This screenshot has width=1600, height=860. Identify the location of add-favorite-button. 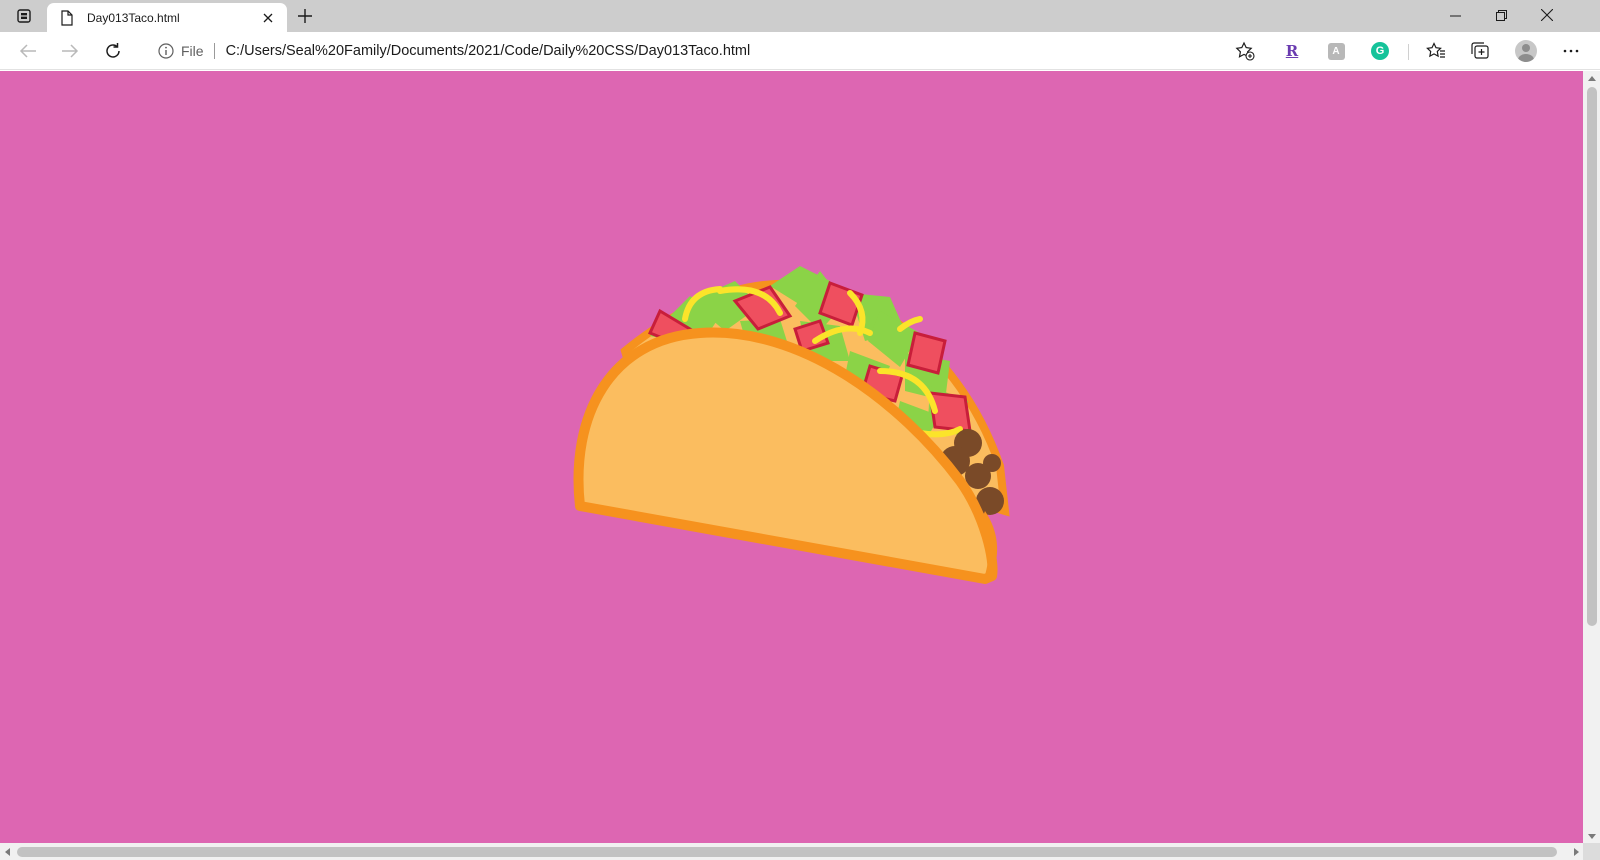
(1245, 51).